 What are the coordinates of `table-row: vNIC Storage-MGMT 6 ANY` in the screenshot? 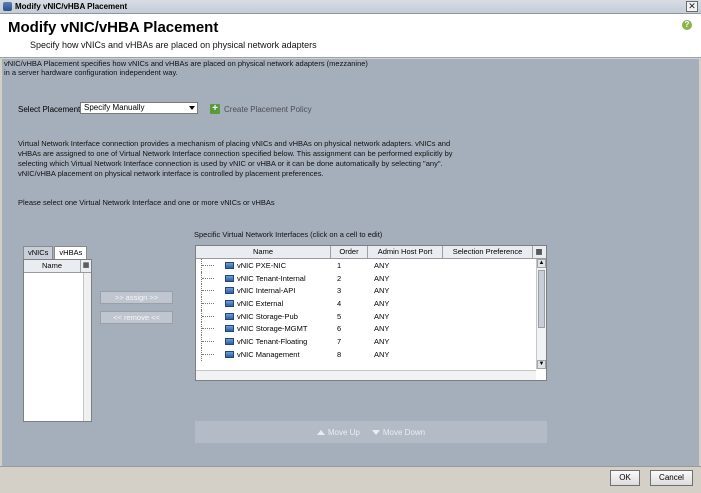 It's located at (371, 329).